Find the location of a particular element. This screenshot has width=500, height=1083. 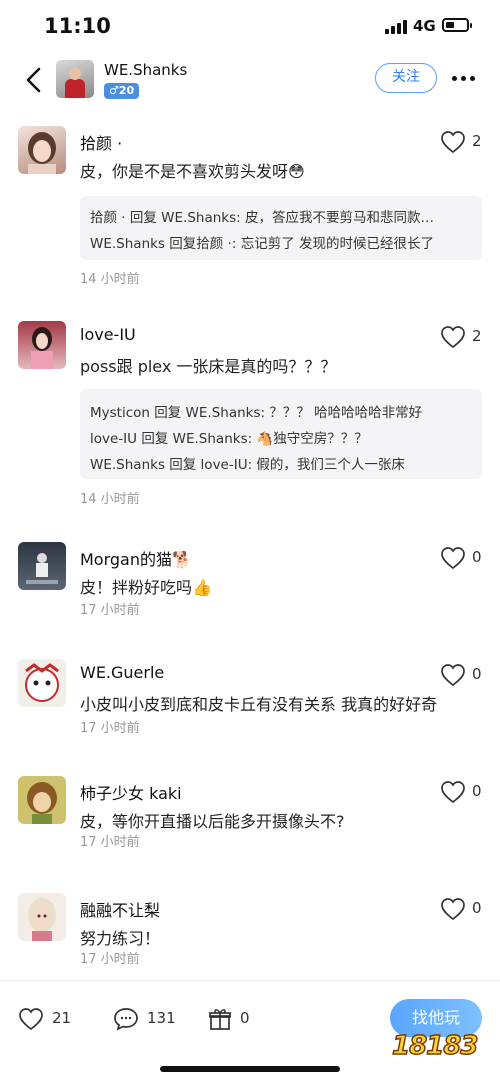

comment-text: 皮！拌粉好吃吗👍 is located at coordinates (146, 587).